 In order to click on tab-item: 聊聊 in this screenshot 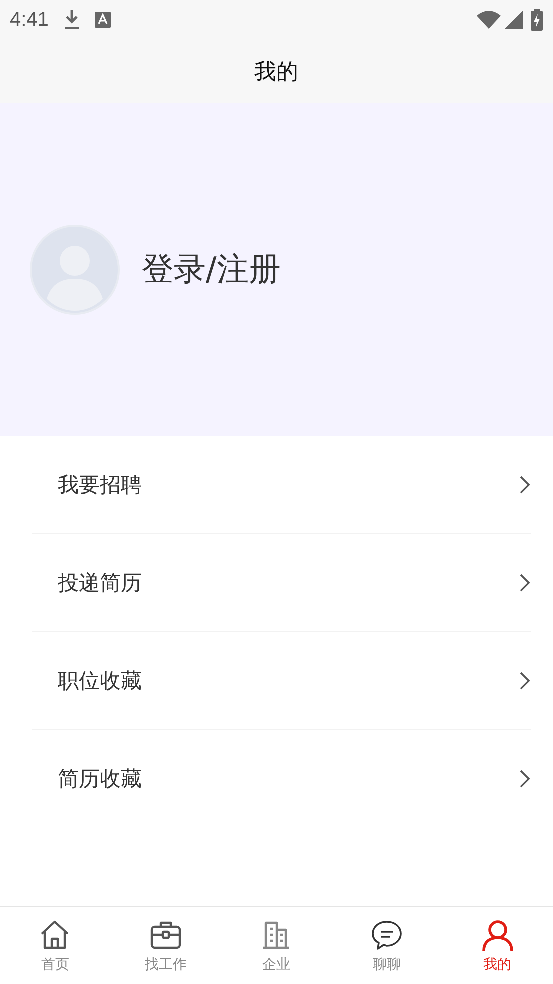, I will do `click(387, 945)`.